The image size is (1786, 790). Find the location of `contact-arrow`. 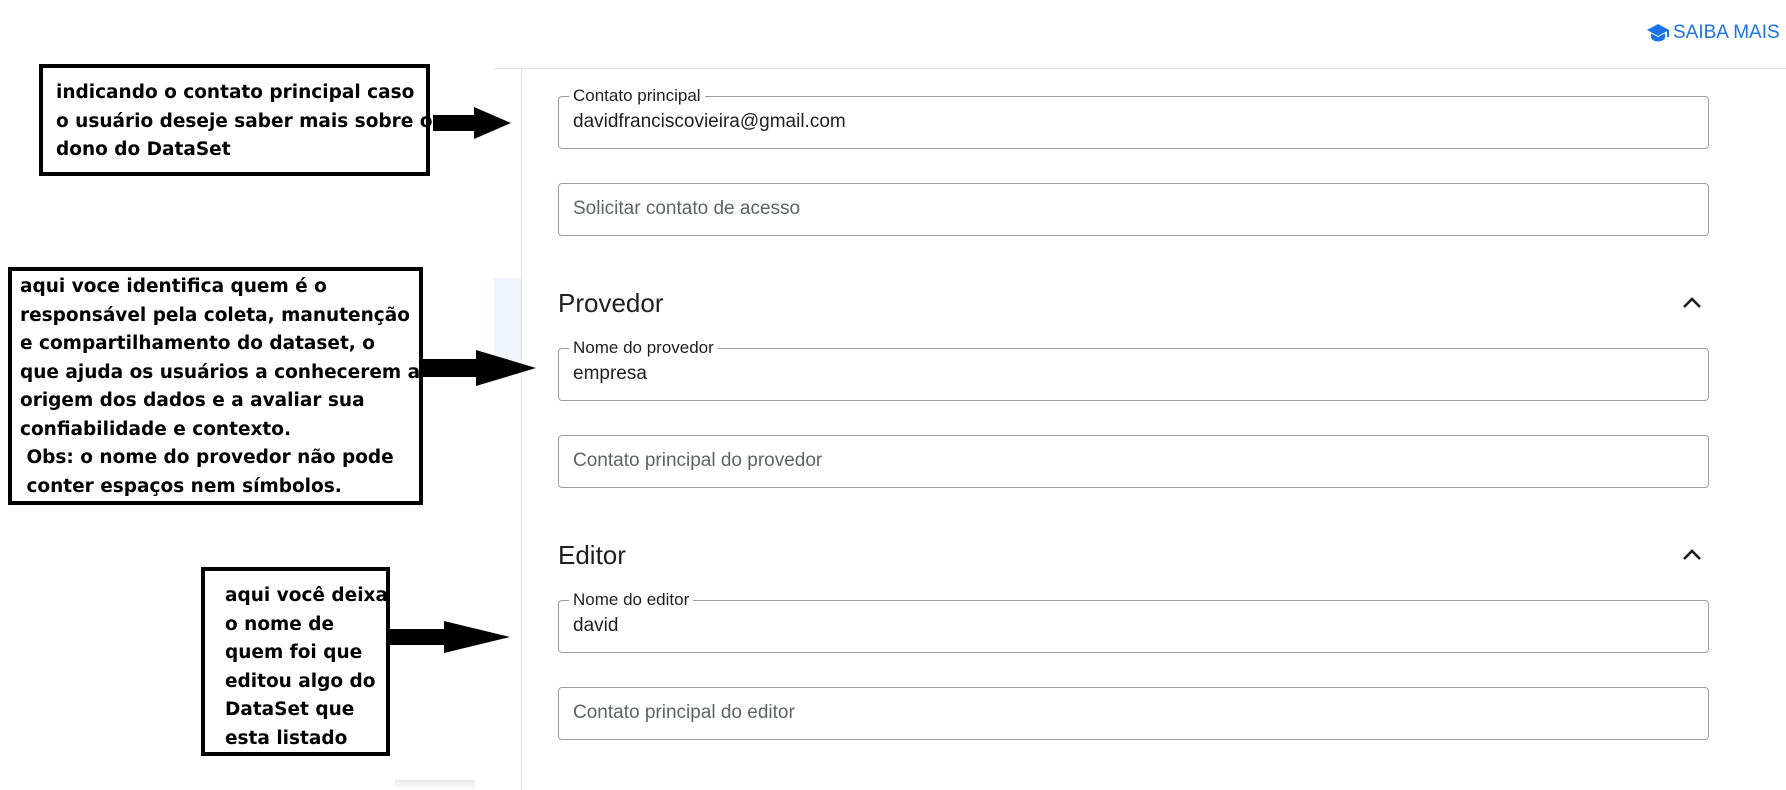

contact-arrow is located at coordinates (472, 123).